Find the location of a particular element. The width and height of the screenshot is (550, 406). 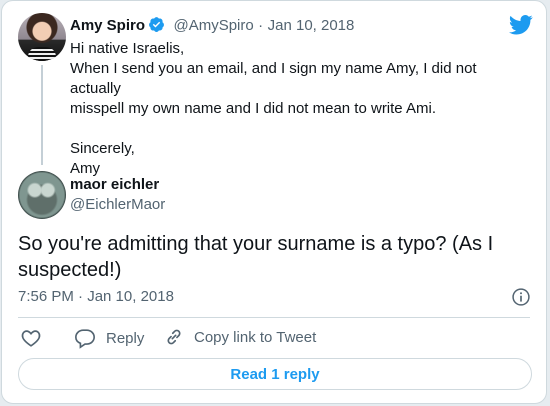

info-icon is located at coordinates (521, 297).